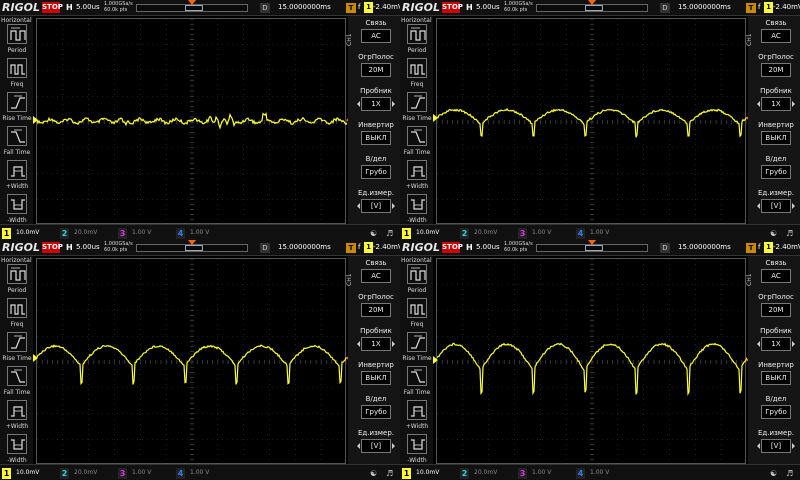  Describe the element at coordinates (393, 446) in the screenshot. I see `arrow-right-icon` at that location.